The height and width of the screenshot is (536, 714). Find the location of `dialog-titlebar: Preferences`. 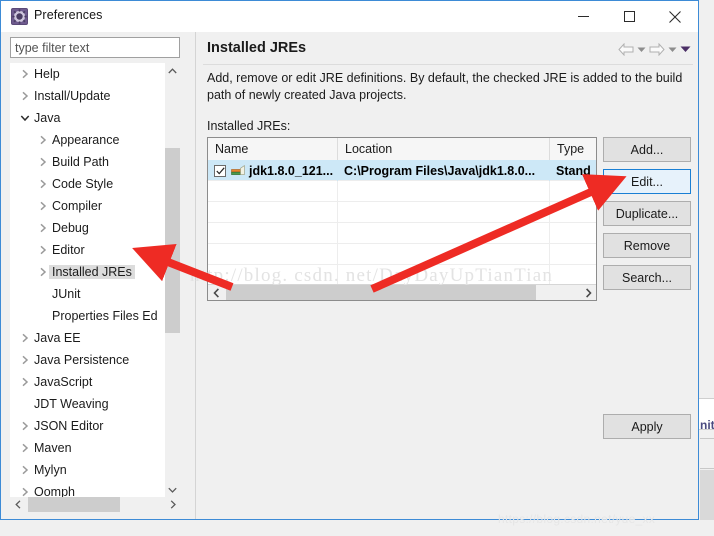

dialog-titlebar: Preferences is located at coordinates (349, 16).